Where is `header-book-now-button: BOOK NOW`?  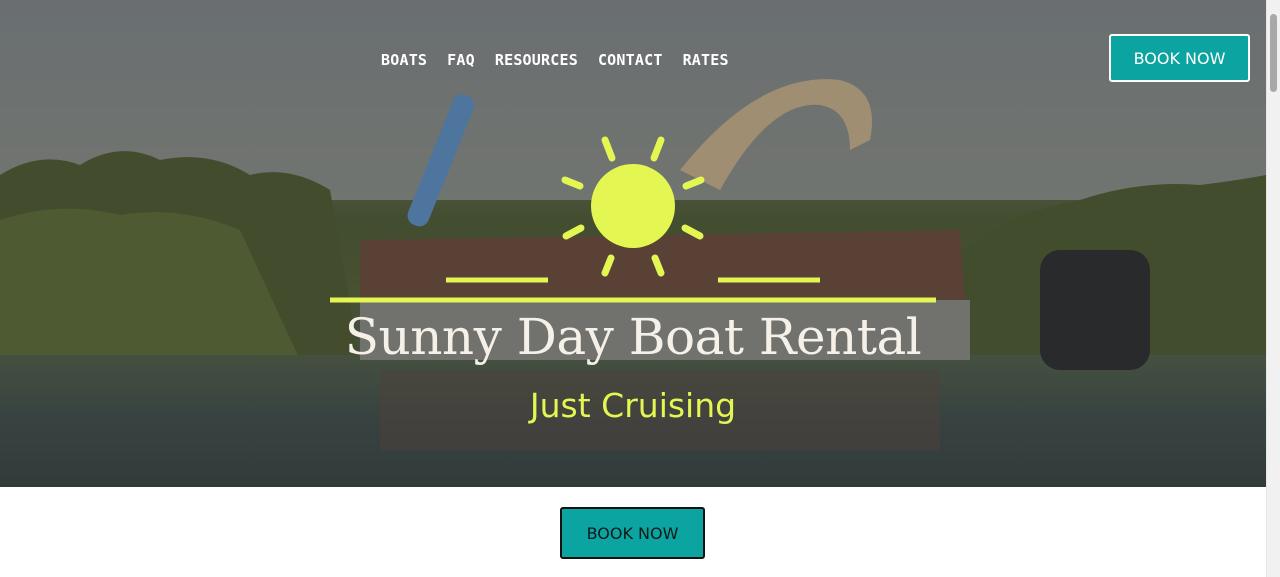
header-book-now-button: BOOK NOW is located at coordinates (1179, 58).